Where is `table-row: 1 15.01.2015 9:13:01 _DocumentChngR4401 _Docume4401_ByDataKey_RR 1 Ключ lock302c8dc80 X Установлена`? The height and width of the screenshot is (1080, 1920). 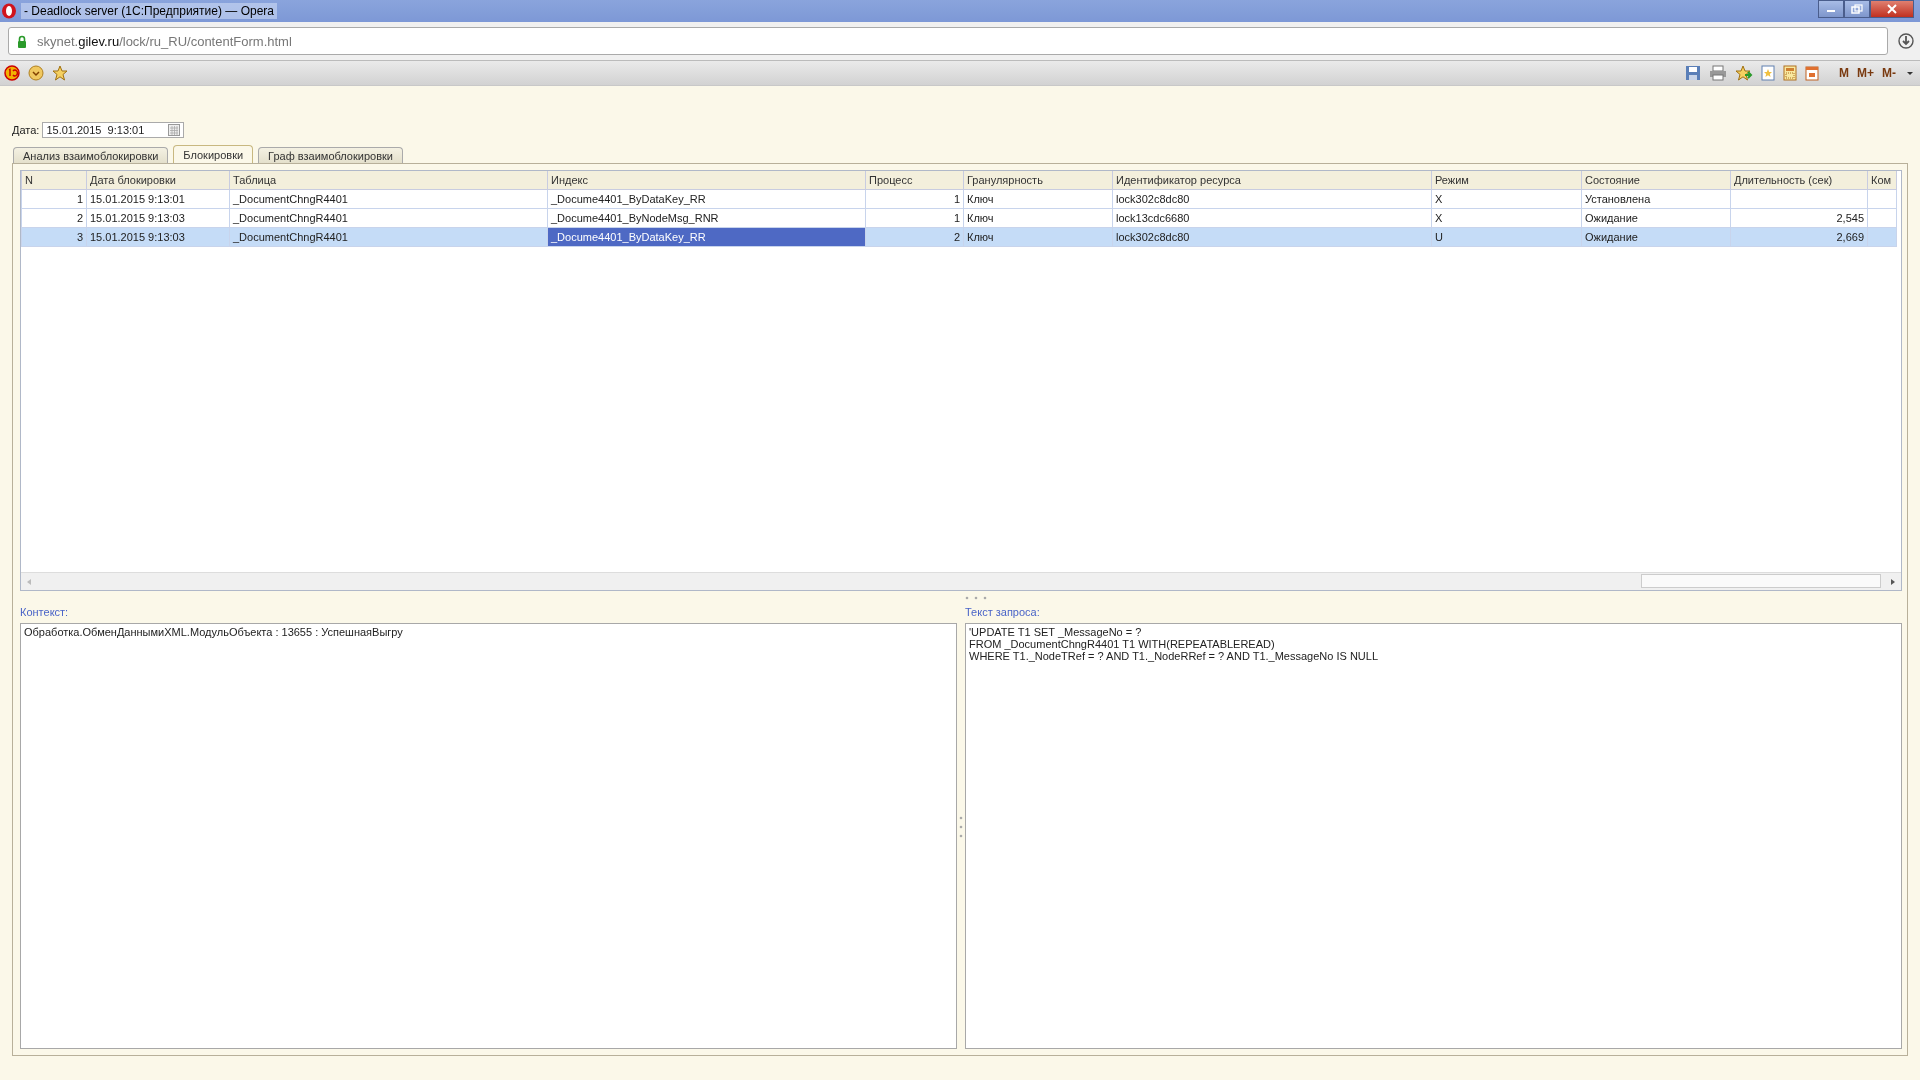 table-row: 1 15.01.2015 9:13:01 _DocumentChngR4401 _Docume4401_ByDataKey_RR 1 Ключ lock302c8dc80 X Установлена is located at coordinates (959, 199).